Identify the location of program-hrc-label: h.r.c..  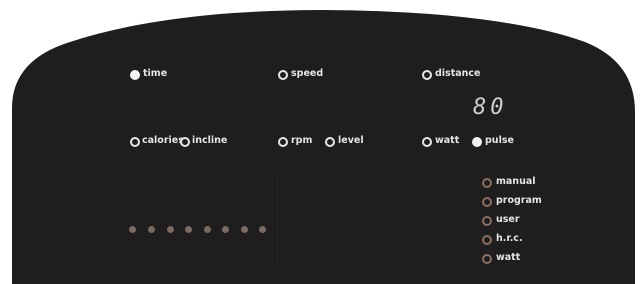
(509, 238).